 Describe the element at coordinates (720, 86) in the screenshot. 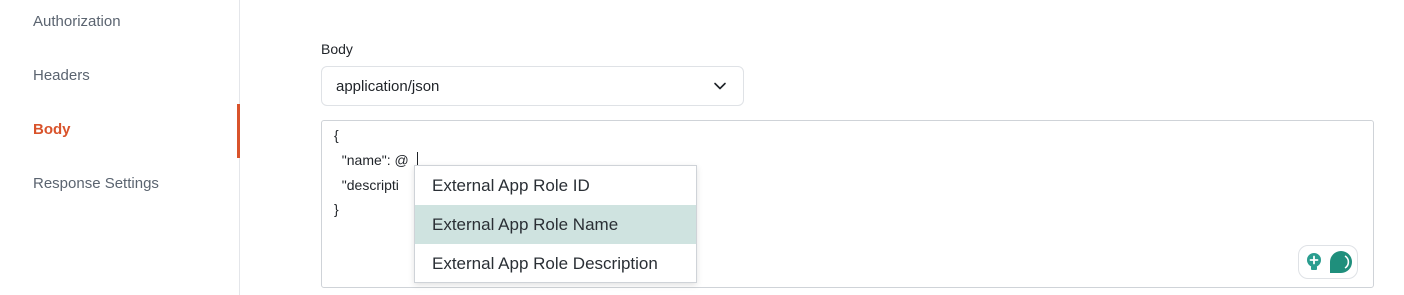

I see `chevron-down-icon` at that location.